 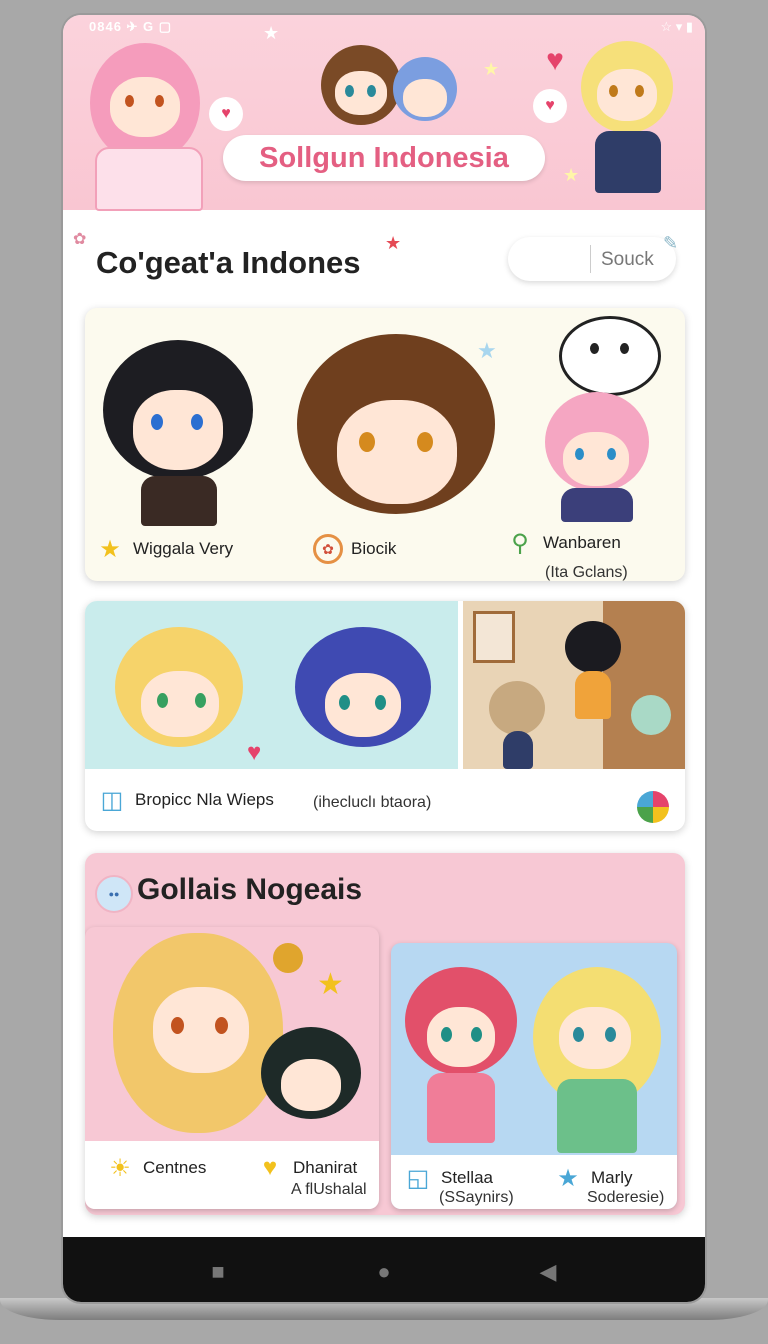 What do you see at coordinates (131, 26) in the screenshot?
I see `status-left-icons: 0846 ✈ G ▢` at bounding box center [131, 26].